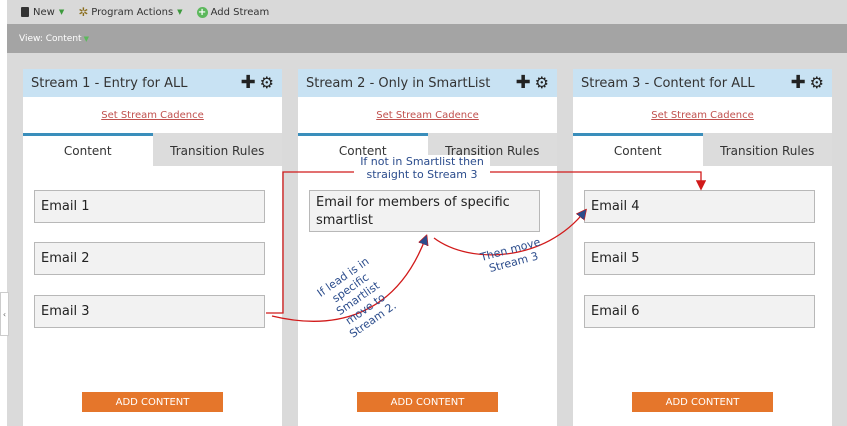 This screenshot has height=426, width=847. I want to click on program-actions-label: Program Actions, so click(132, 12).